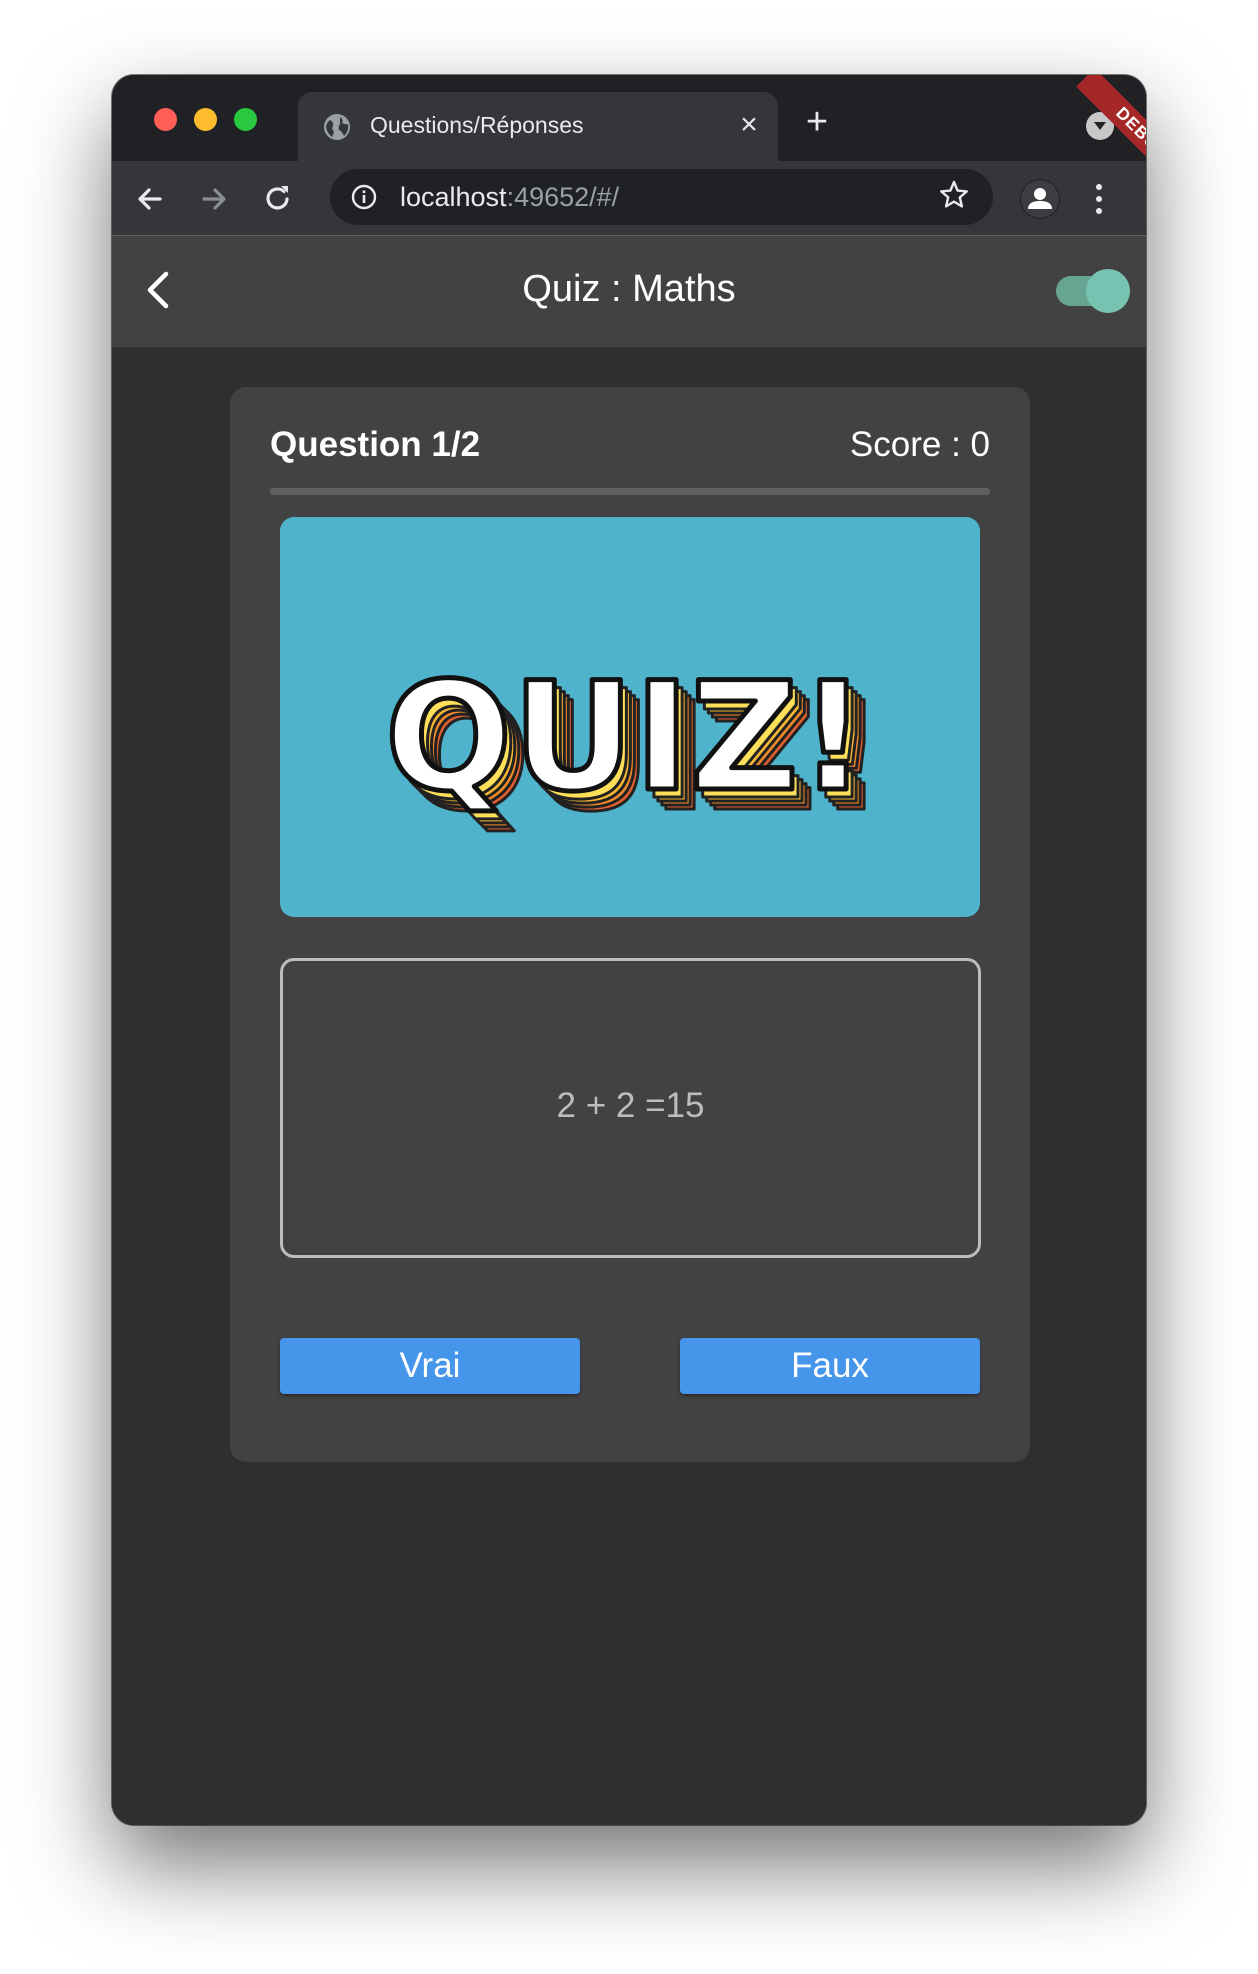 This screenshot has height=1974, width=1258. I want to click on tab-title: Questions/Réponses, so click(477, 125).